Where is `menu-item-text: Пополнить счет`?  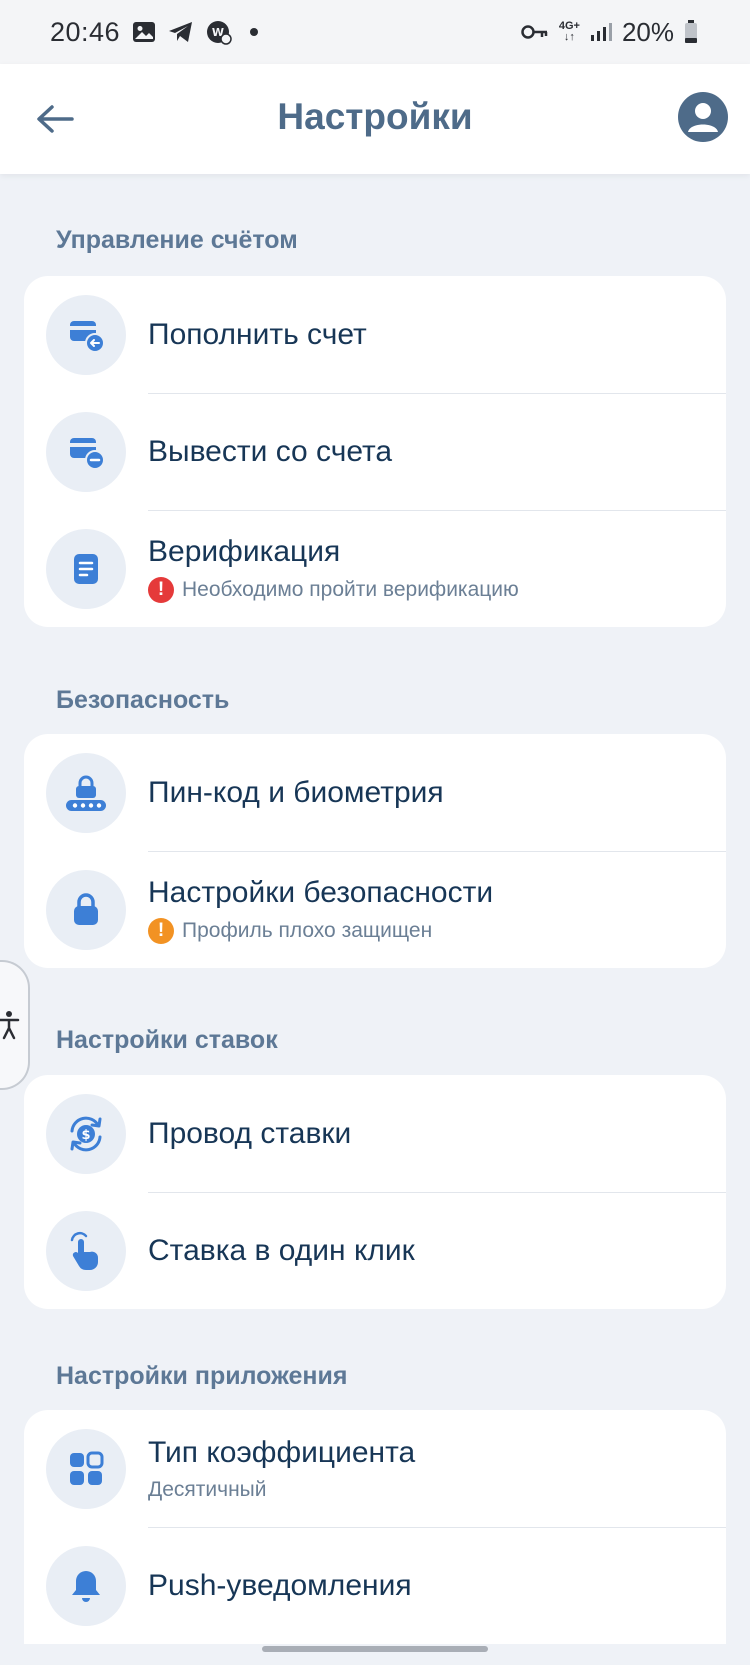 menu-item-text: Пополнить счет is located at coordinates (257, 335).